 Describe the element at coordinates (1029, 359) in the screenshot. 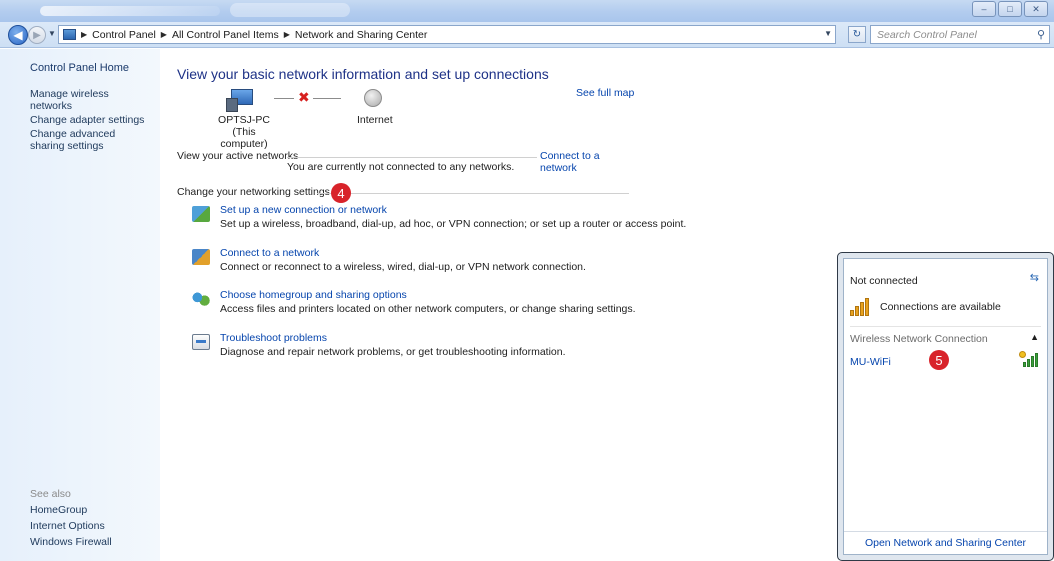

I see `wifi-signal-icon` at that location.